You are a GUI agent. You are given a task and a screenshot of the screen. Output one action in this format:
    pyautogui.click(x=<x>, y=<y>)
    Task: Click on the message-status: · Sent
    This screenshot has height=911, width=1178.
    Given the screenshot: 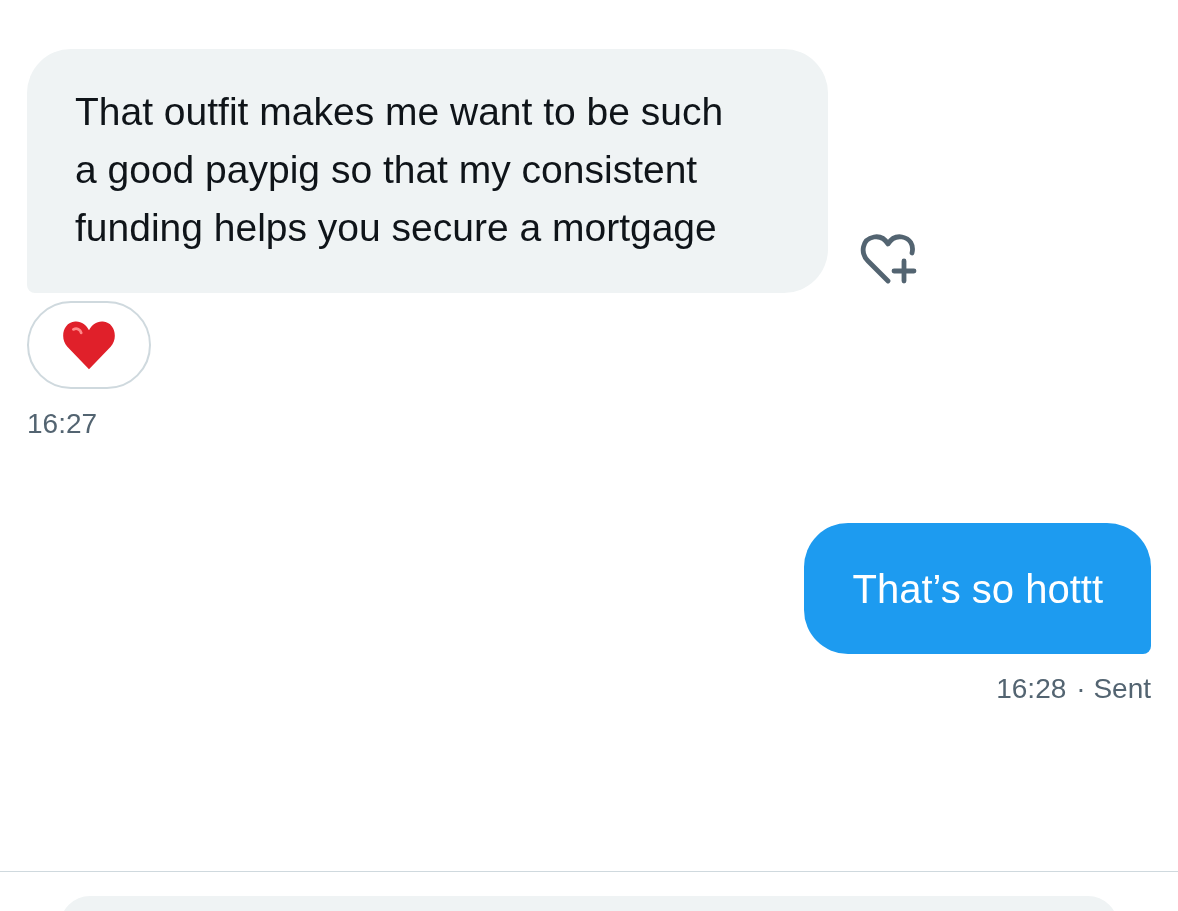 What is the action you would take?
    pyautogui.click(x=1113, y=689)
    